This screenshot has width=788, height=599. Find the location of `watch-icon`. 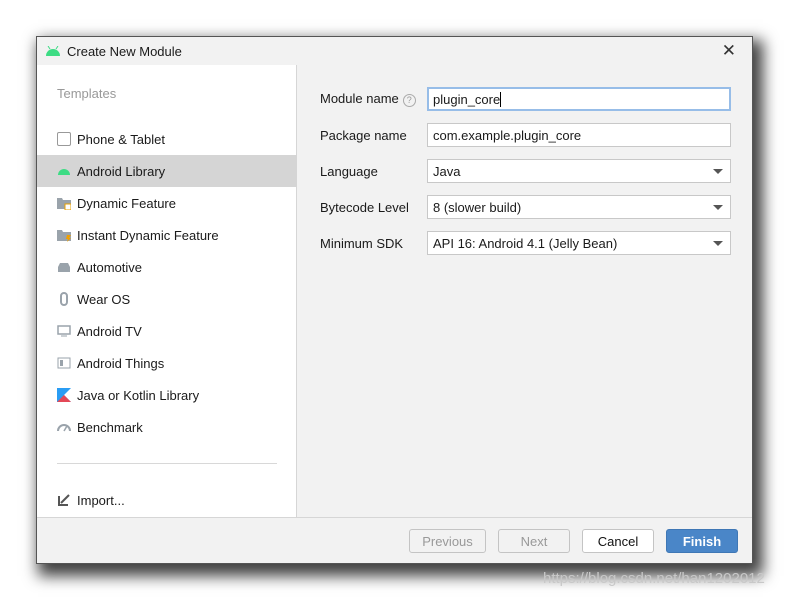

watch-icon is located at coordinates (64, 299).